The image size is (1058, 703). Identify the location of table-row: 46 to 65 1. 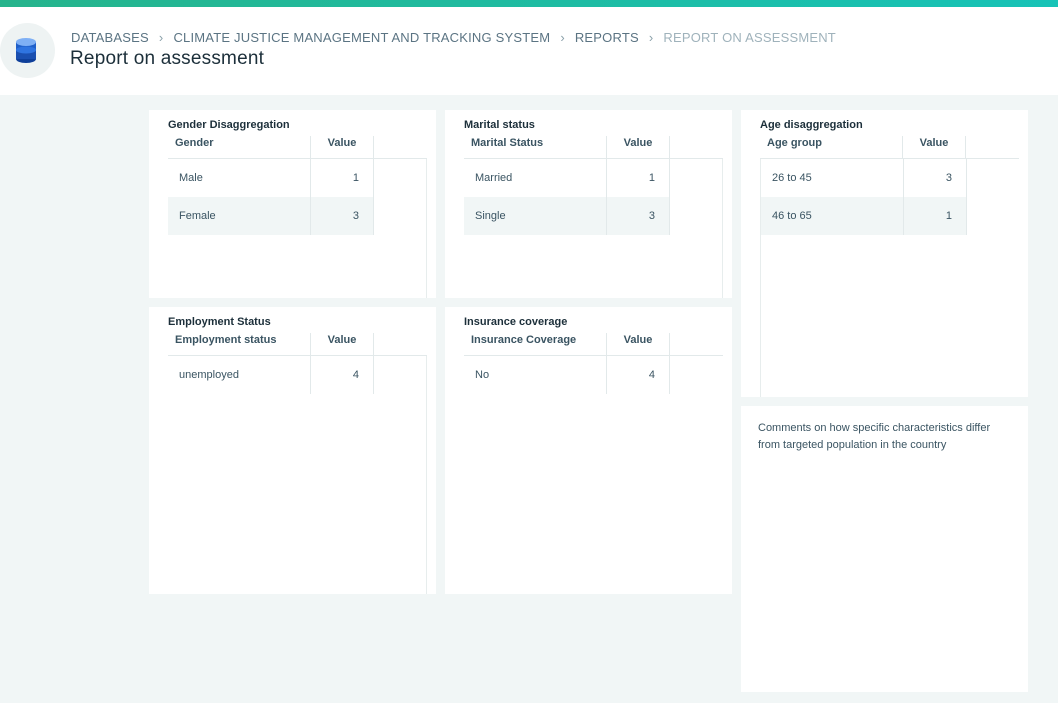
(864, 216).